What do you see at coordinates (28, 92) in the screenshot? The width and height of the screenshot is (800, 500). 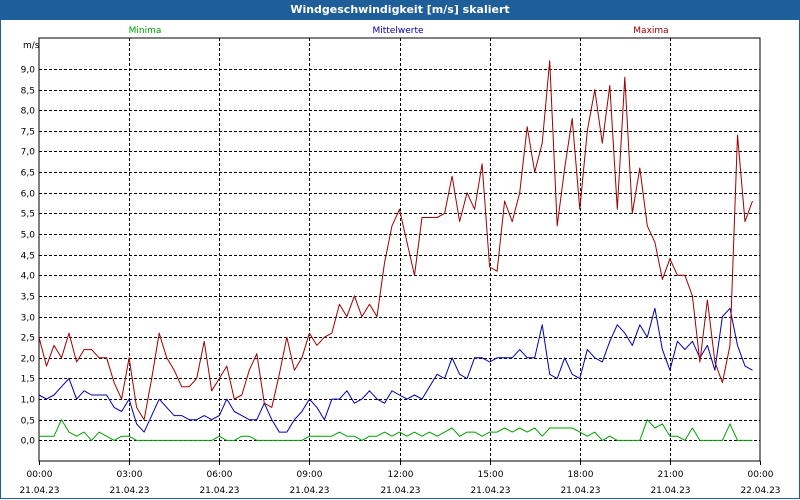 I see `y-tick-label: 8,5` at bounding box center [28, 92].